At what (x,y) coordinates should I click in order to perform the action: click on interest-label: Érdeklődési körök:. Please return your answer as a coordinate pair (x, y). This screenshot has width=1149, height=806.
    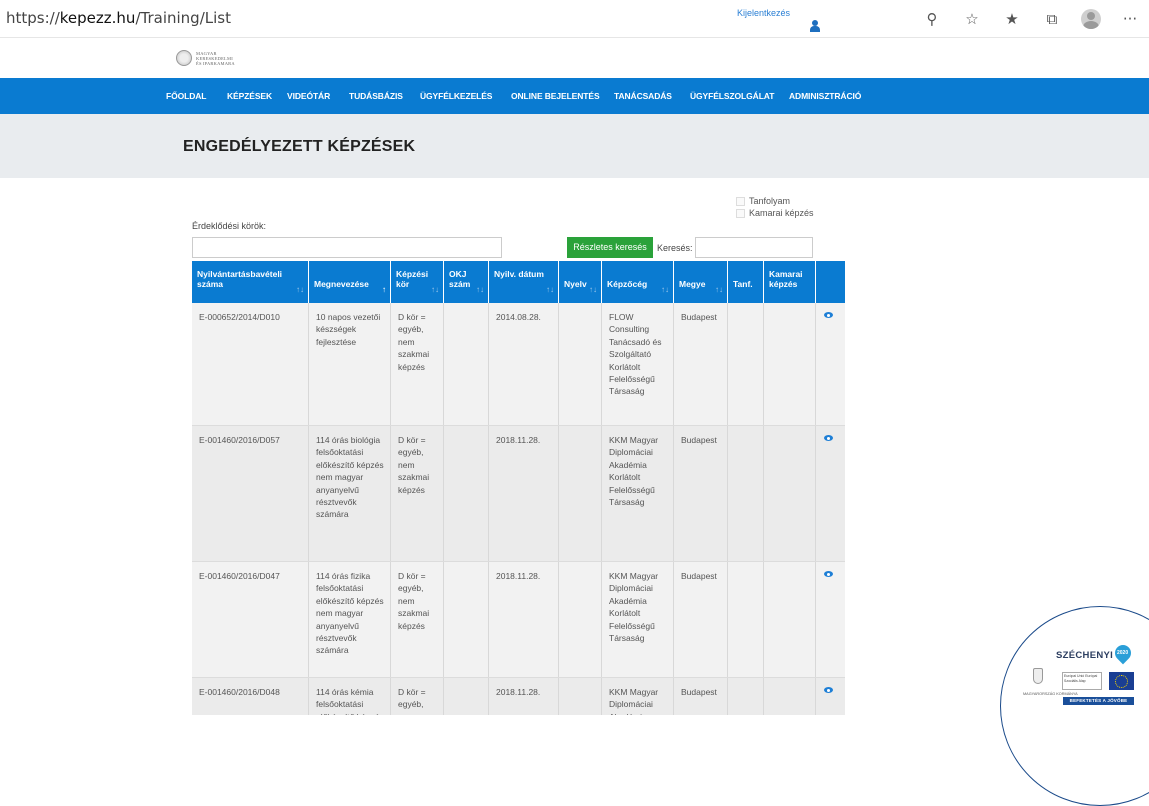
    Looking at the image, I should click on (229, 226).